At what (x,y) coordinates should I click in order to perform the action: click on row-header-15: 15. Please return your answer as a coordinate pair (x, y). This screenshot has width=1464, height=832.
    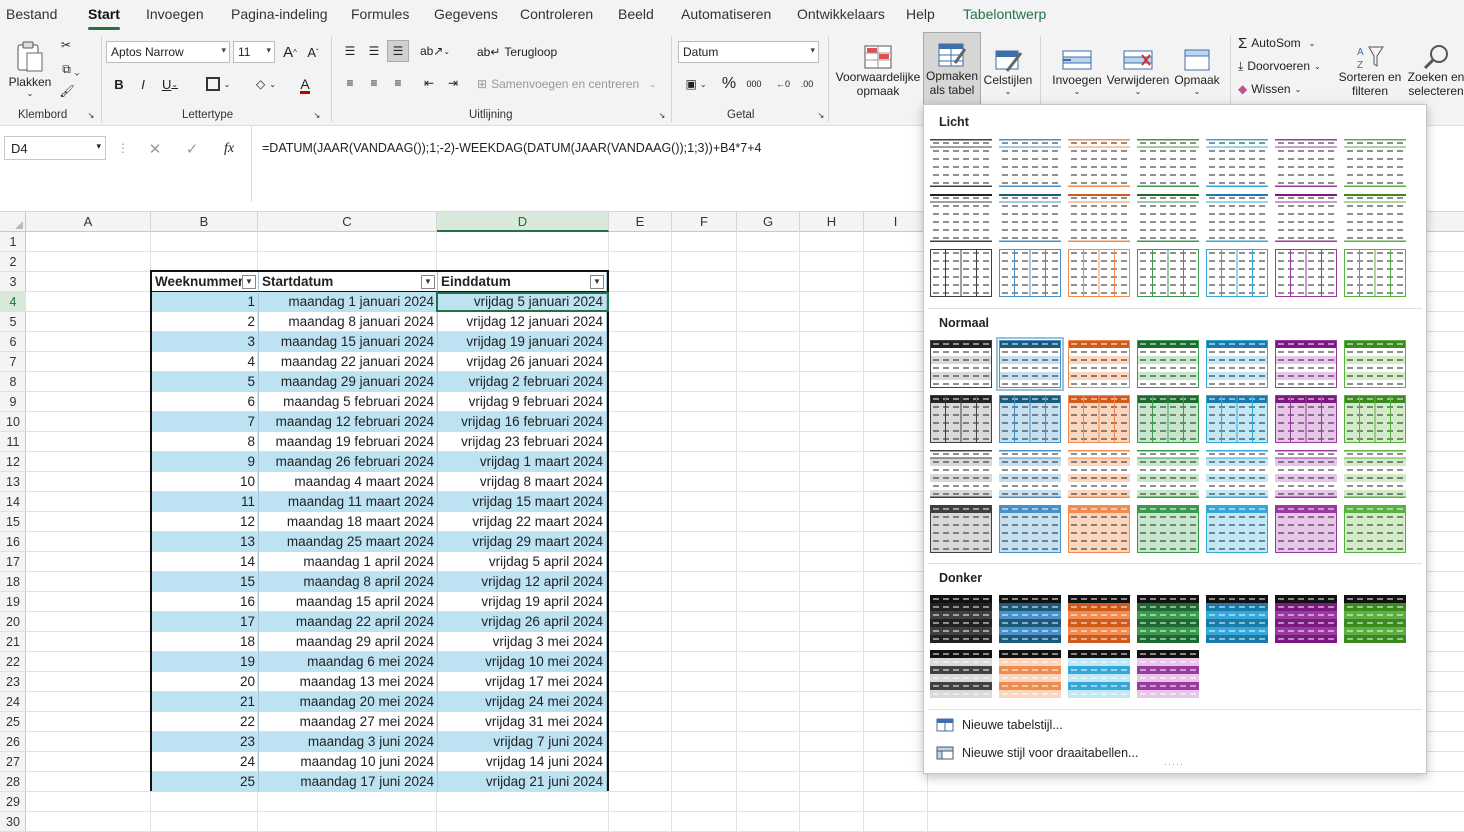
    Looking at the image, I should click on (13, 522).